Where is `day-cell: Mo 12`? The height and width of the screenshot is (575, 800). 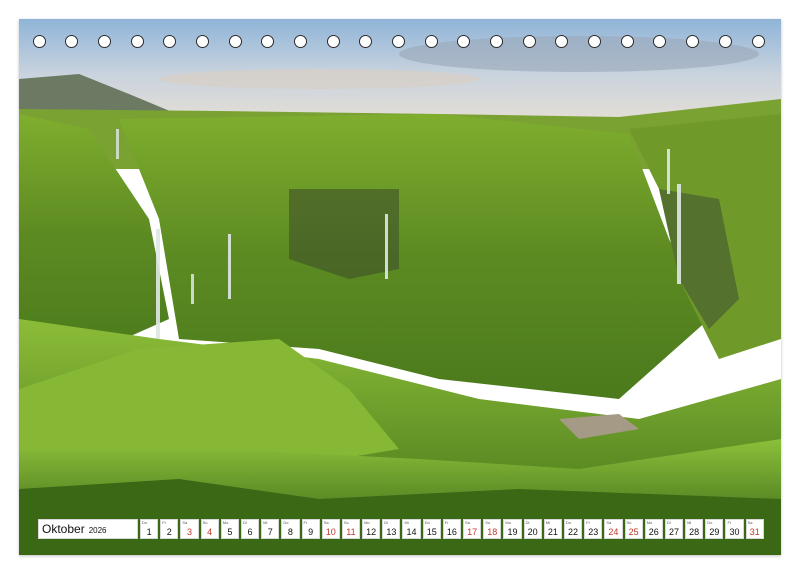 day-cell: Mo 12 is located at coordinates (371, 529).